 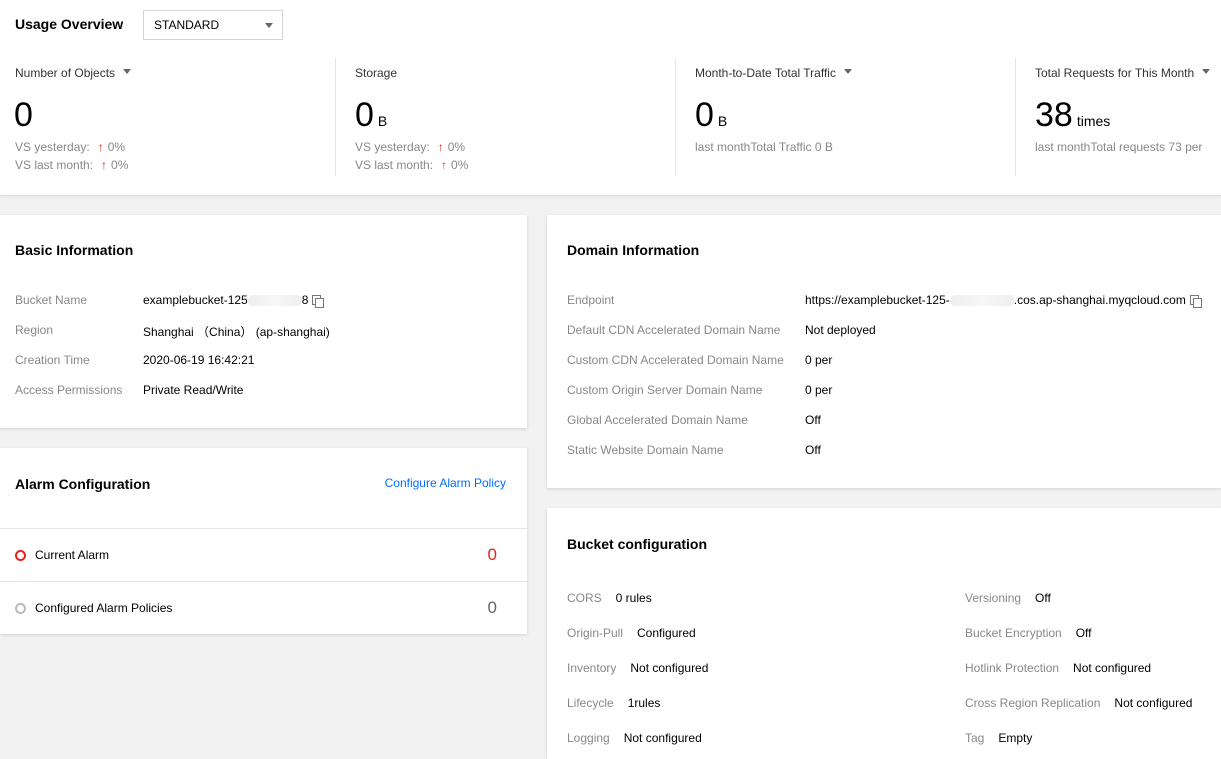 I want to click on custom-origin-domain-label: Custom Origin Server Domain Name, so click(x=665, y=390).